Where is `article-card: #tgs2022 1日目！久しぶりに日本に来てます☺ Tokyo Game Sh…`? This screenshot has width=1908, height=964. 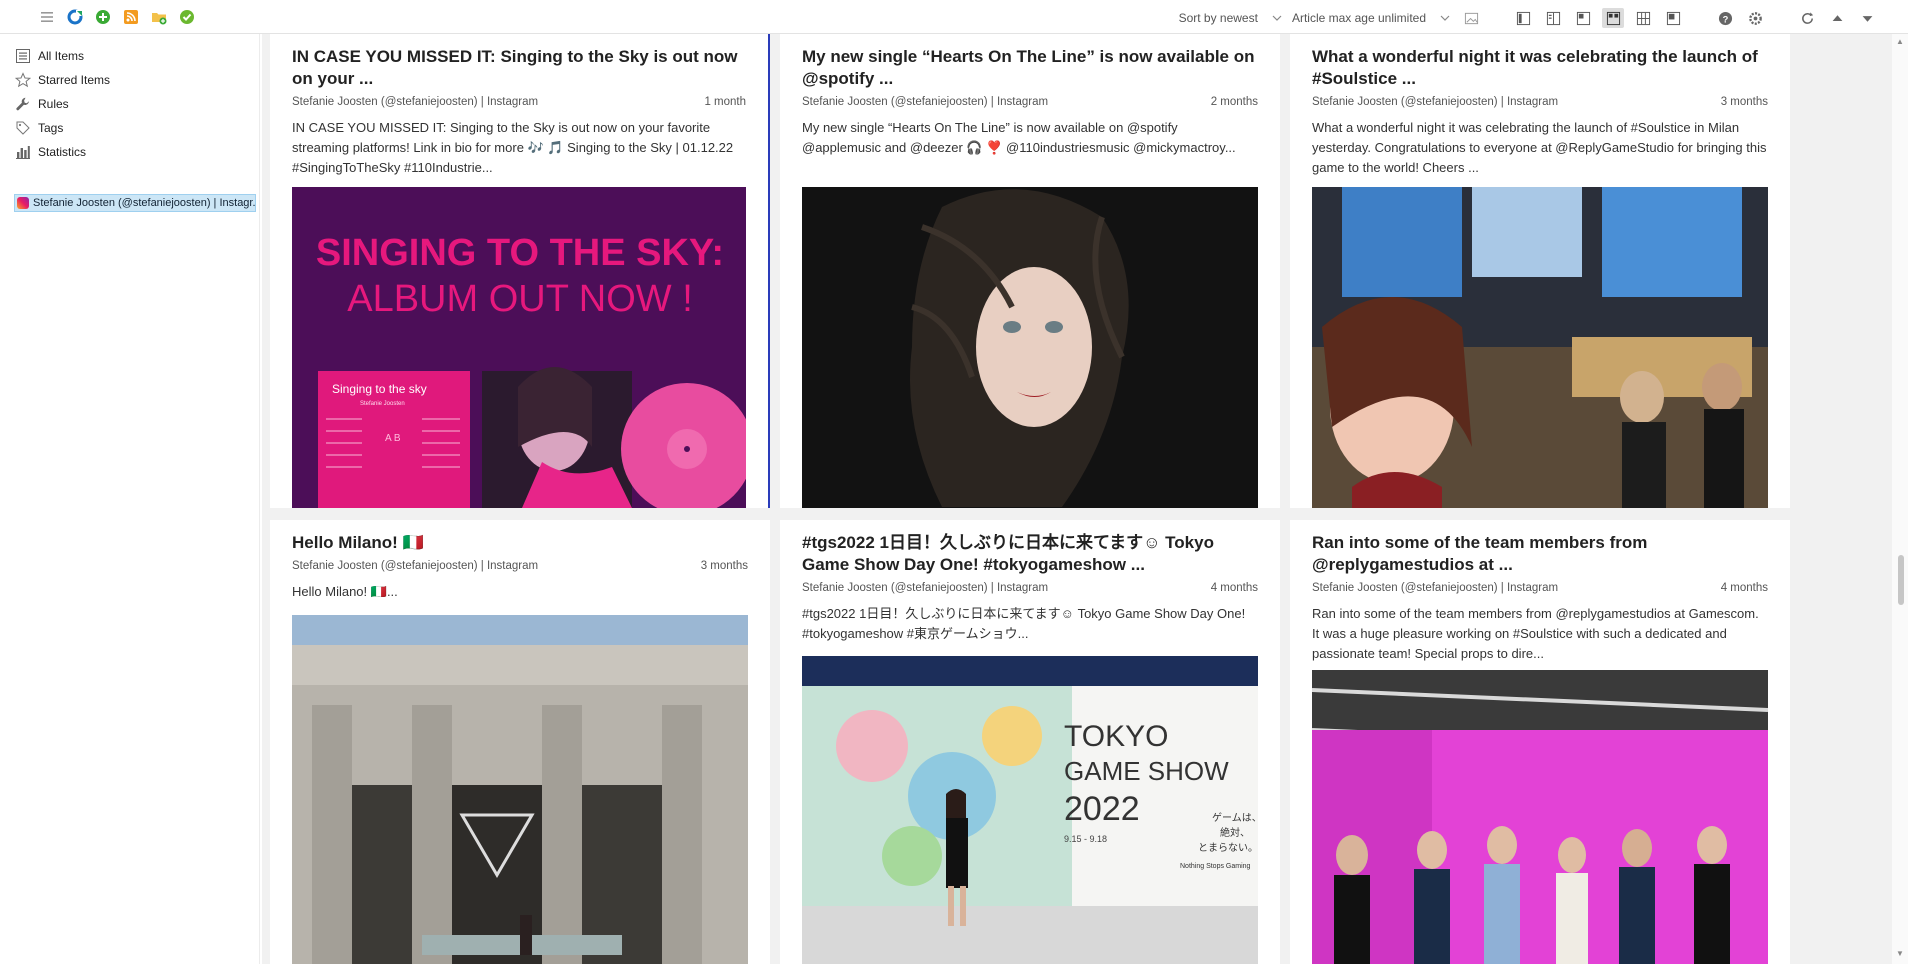
article-card: #tgs2022 1日目！久しぶりに日本に来てます☺ Tokyo Game Sh… is located at coordinates (1030, 742).